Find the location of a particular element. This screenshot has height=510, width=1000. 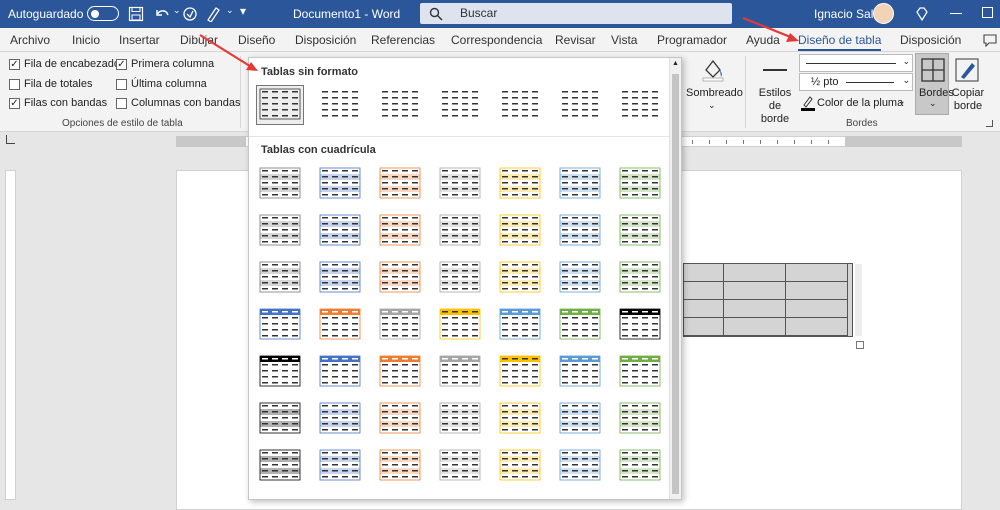

tab-disposicion: Disposición is located at coordinates (325, 40).